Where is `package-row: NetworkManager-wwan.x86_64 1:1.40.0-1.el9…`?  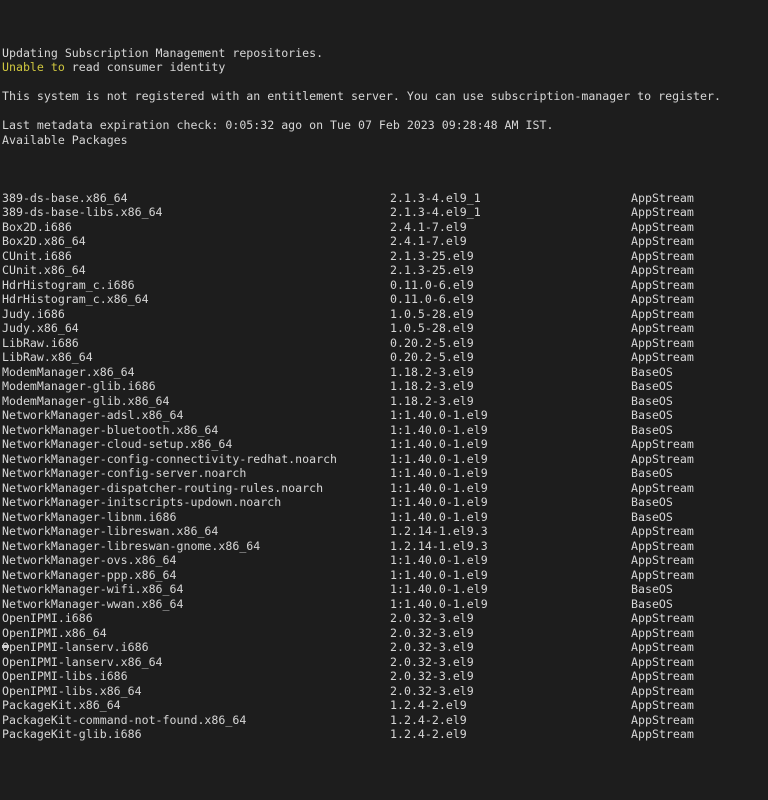 package-row: NetworkManager-wwan.x86_64 1:1.40.0-1.el9… is located at coordinates (385, 604).